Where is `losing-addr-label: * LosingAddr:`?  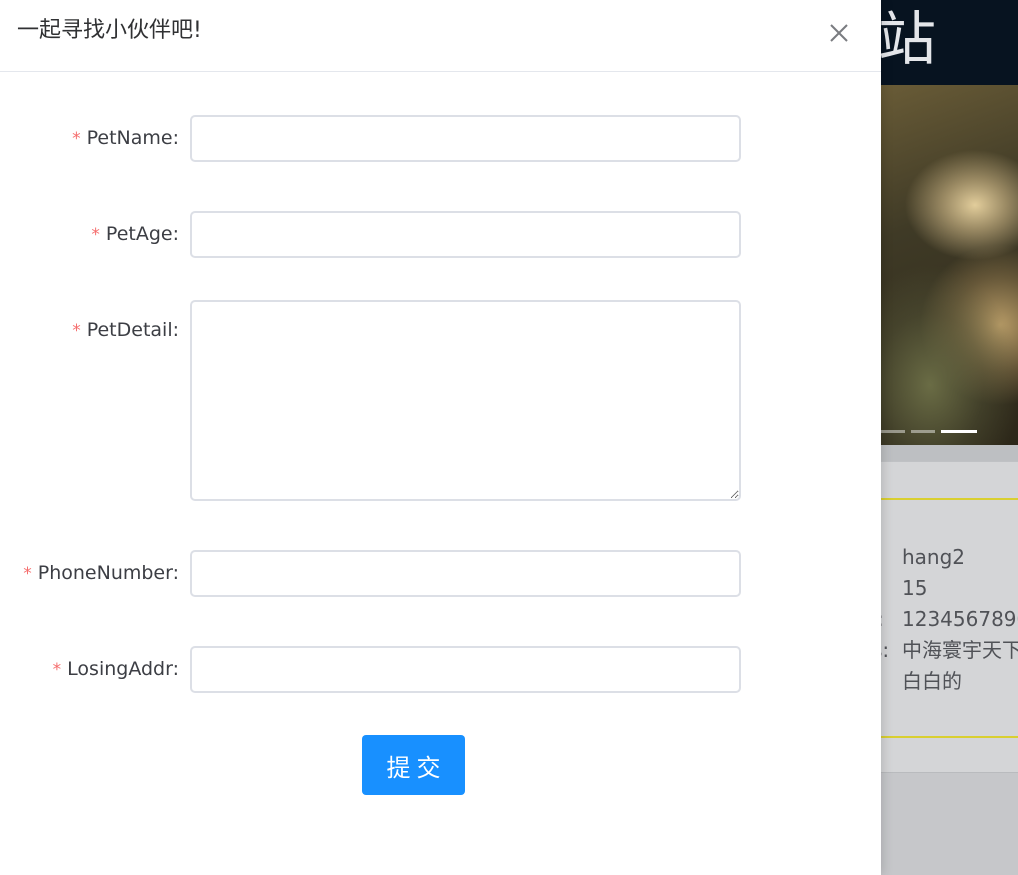
losing-addr-label: * LosingAddr: is located at coordinates (116, 669).